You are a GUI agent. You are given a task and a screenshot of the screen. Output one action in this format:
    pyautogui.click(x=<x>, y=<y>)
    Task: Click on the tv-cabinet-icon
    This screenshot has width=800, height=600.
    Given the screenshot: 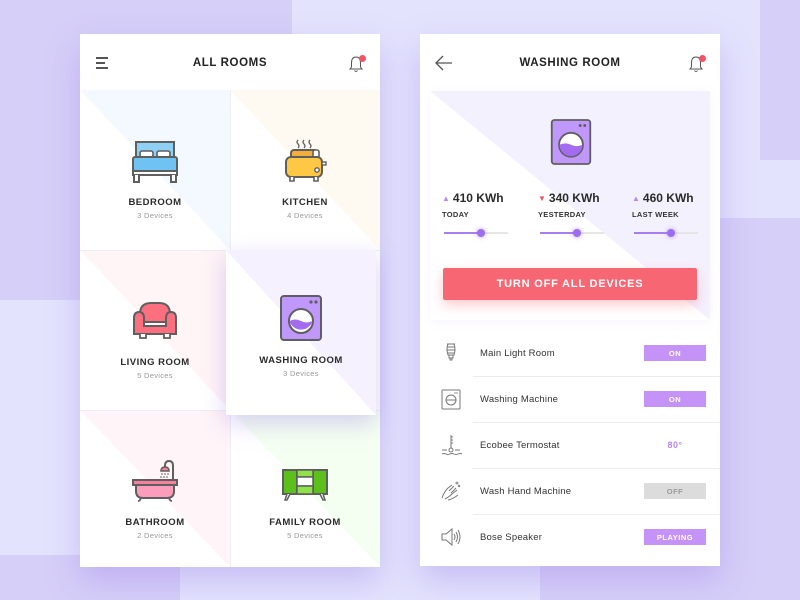 What is the action you would take?
    pyautogui.click(x=305, y=485)
    